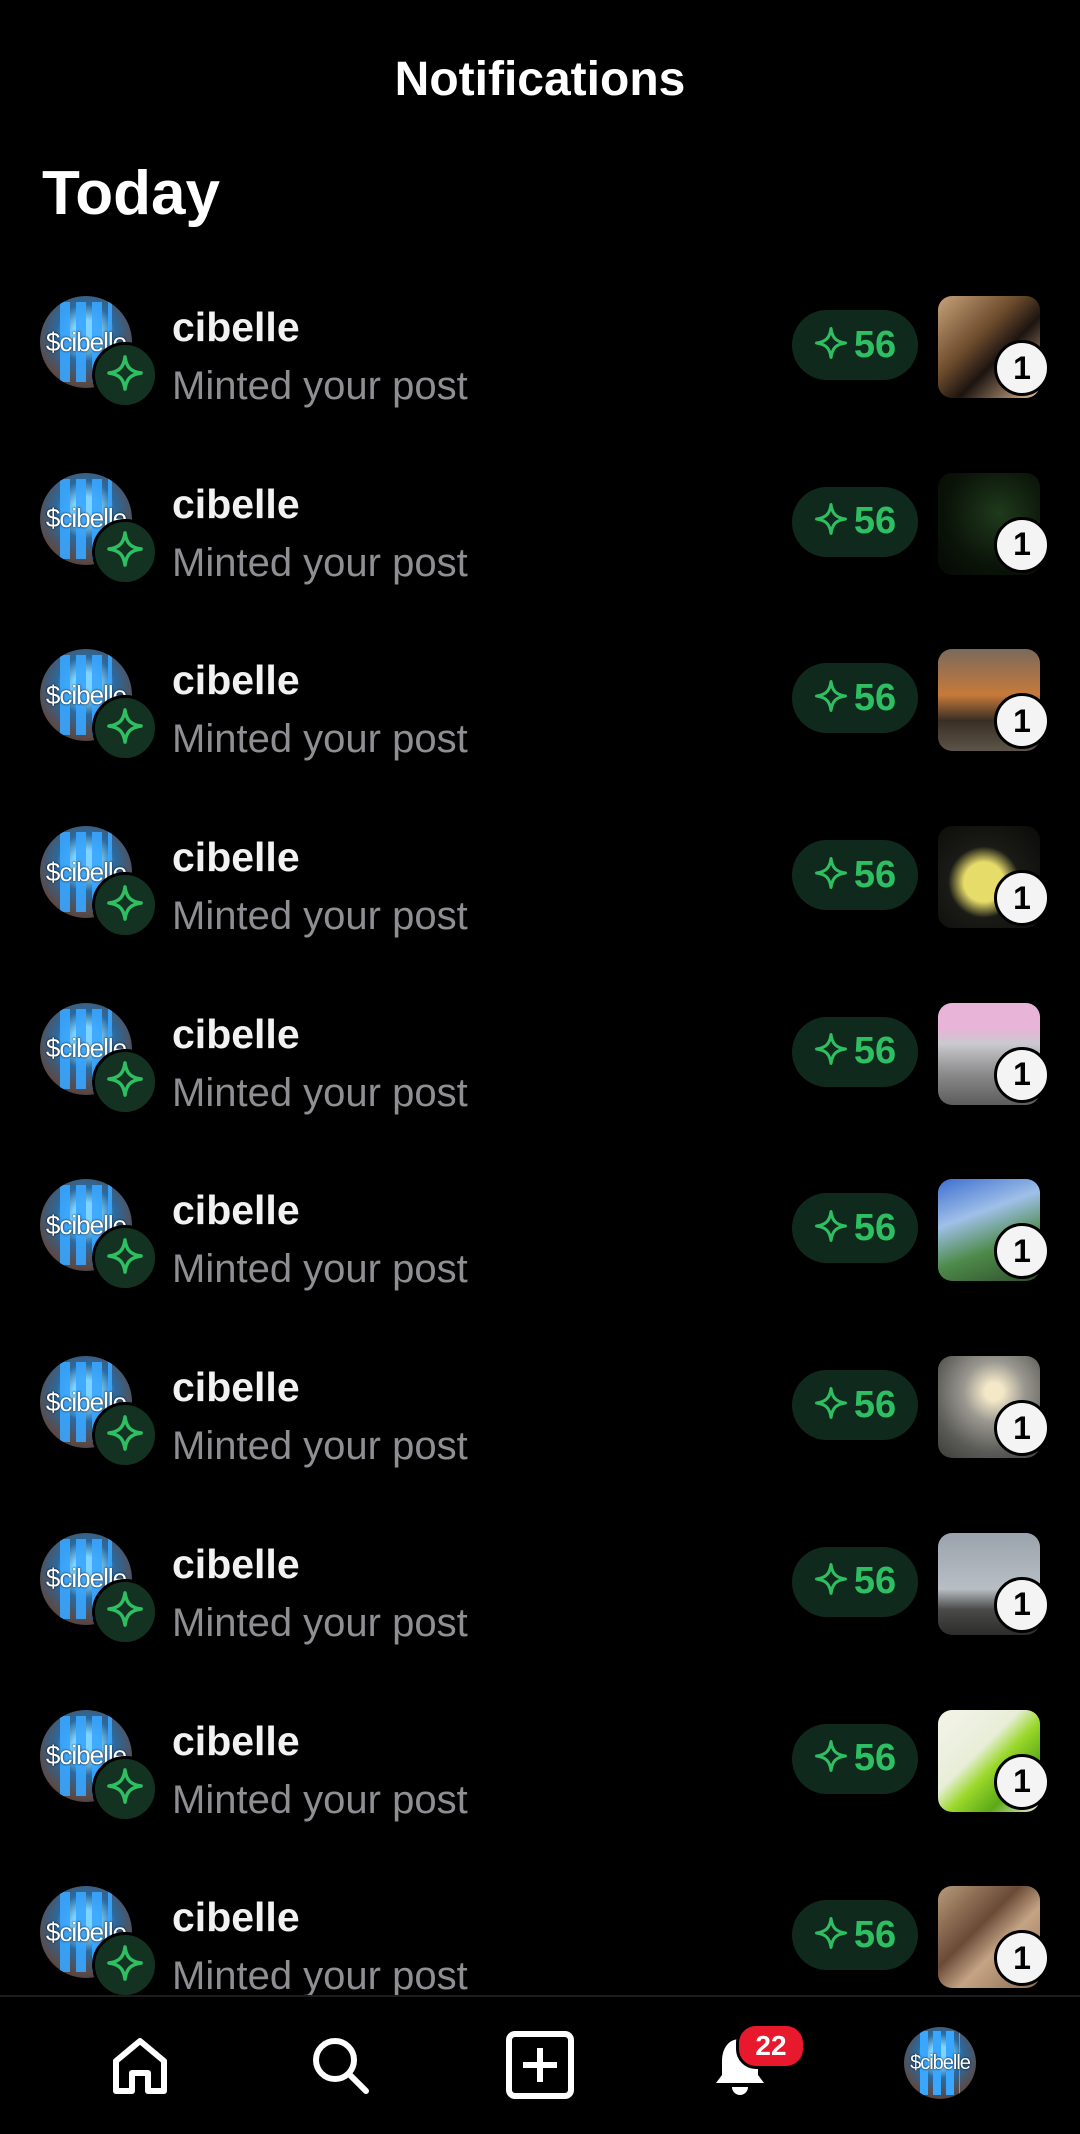 The width and height of the screenshot is (1080, 2134). I want to click on page-title: Notifications, so click(540, 79).